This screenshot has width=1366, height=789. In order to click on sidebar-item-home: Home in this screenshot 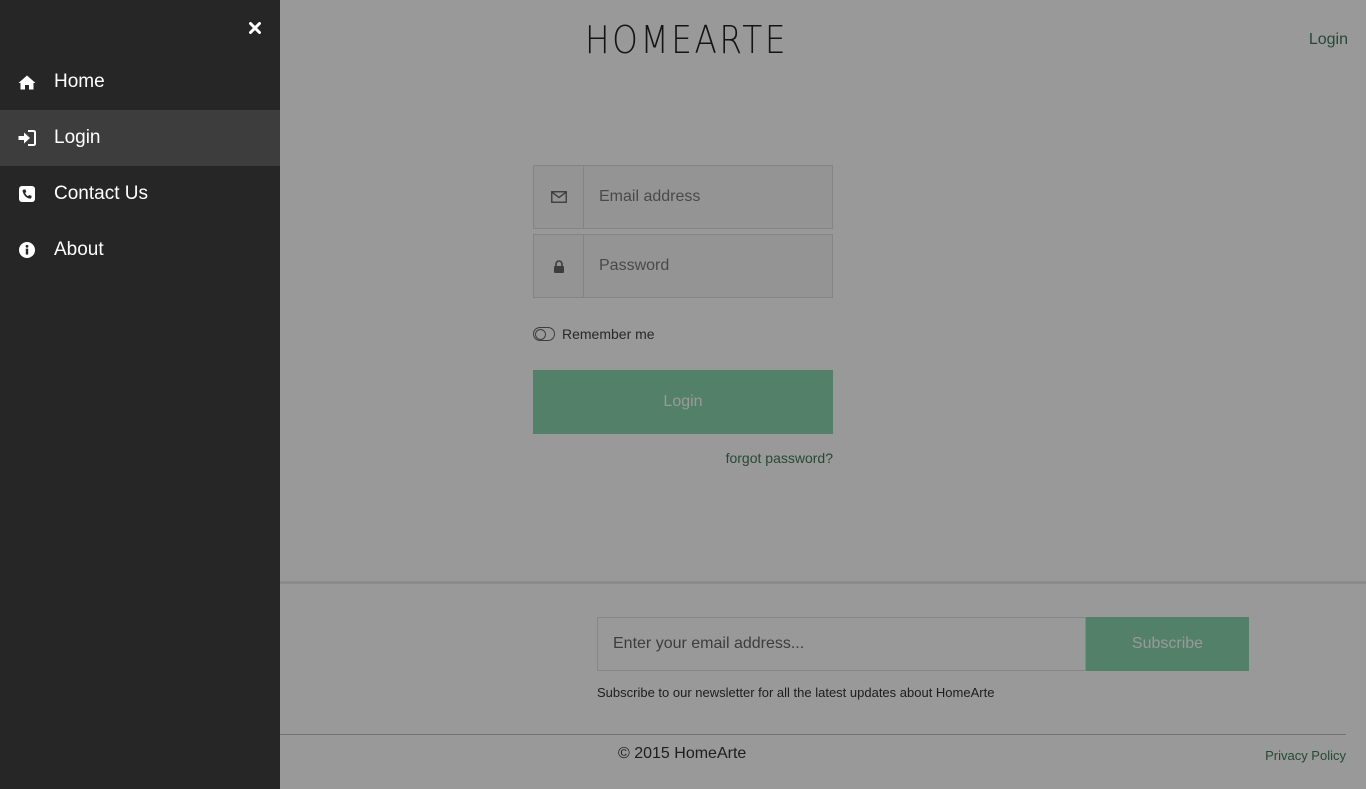, I will do `click(140, 82)`.